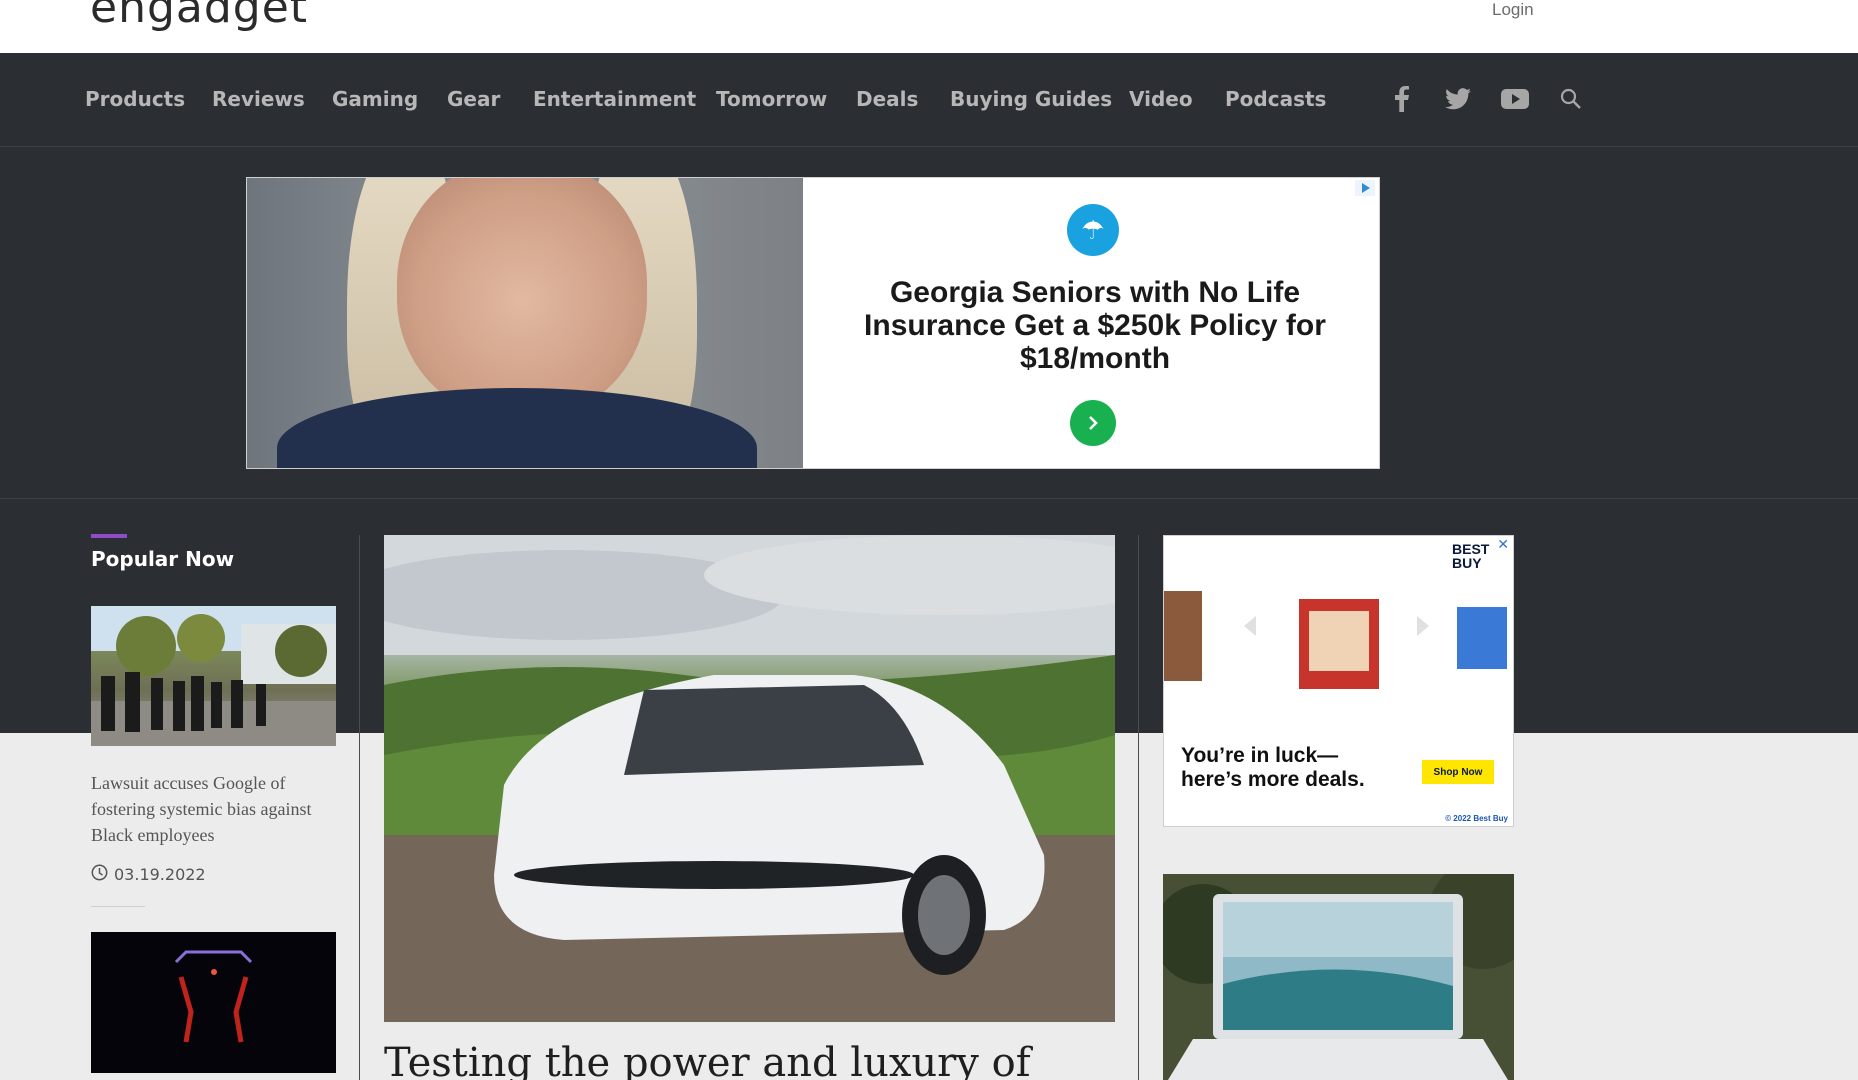 This screenshot has width=1858, height=1080. What do you see at coordinates (1476, 818) in the screenshot?
I see `bestbuy-copyright: © 2022 Best Buy` at bounding box center [1476, 818].